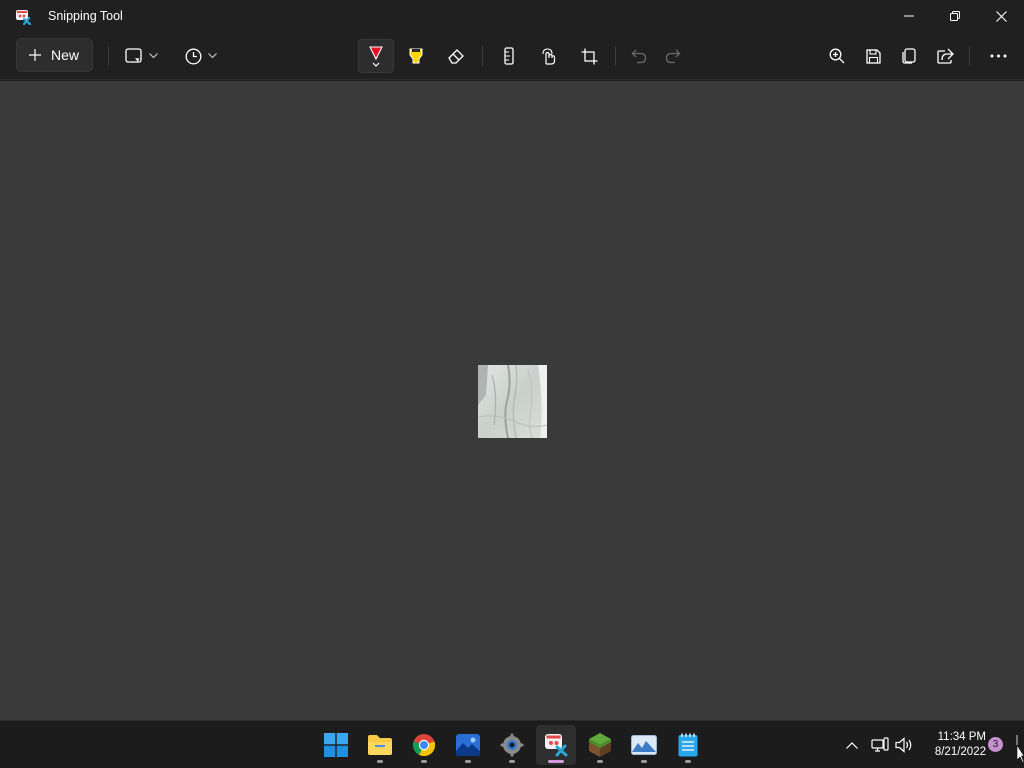 The width and height of the screenshot is (1024, 768). I want to click on taskbar-chrome, so click(424, 745).